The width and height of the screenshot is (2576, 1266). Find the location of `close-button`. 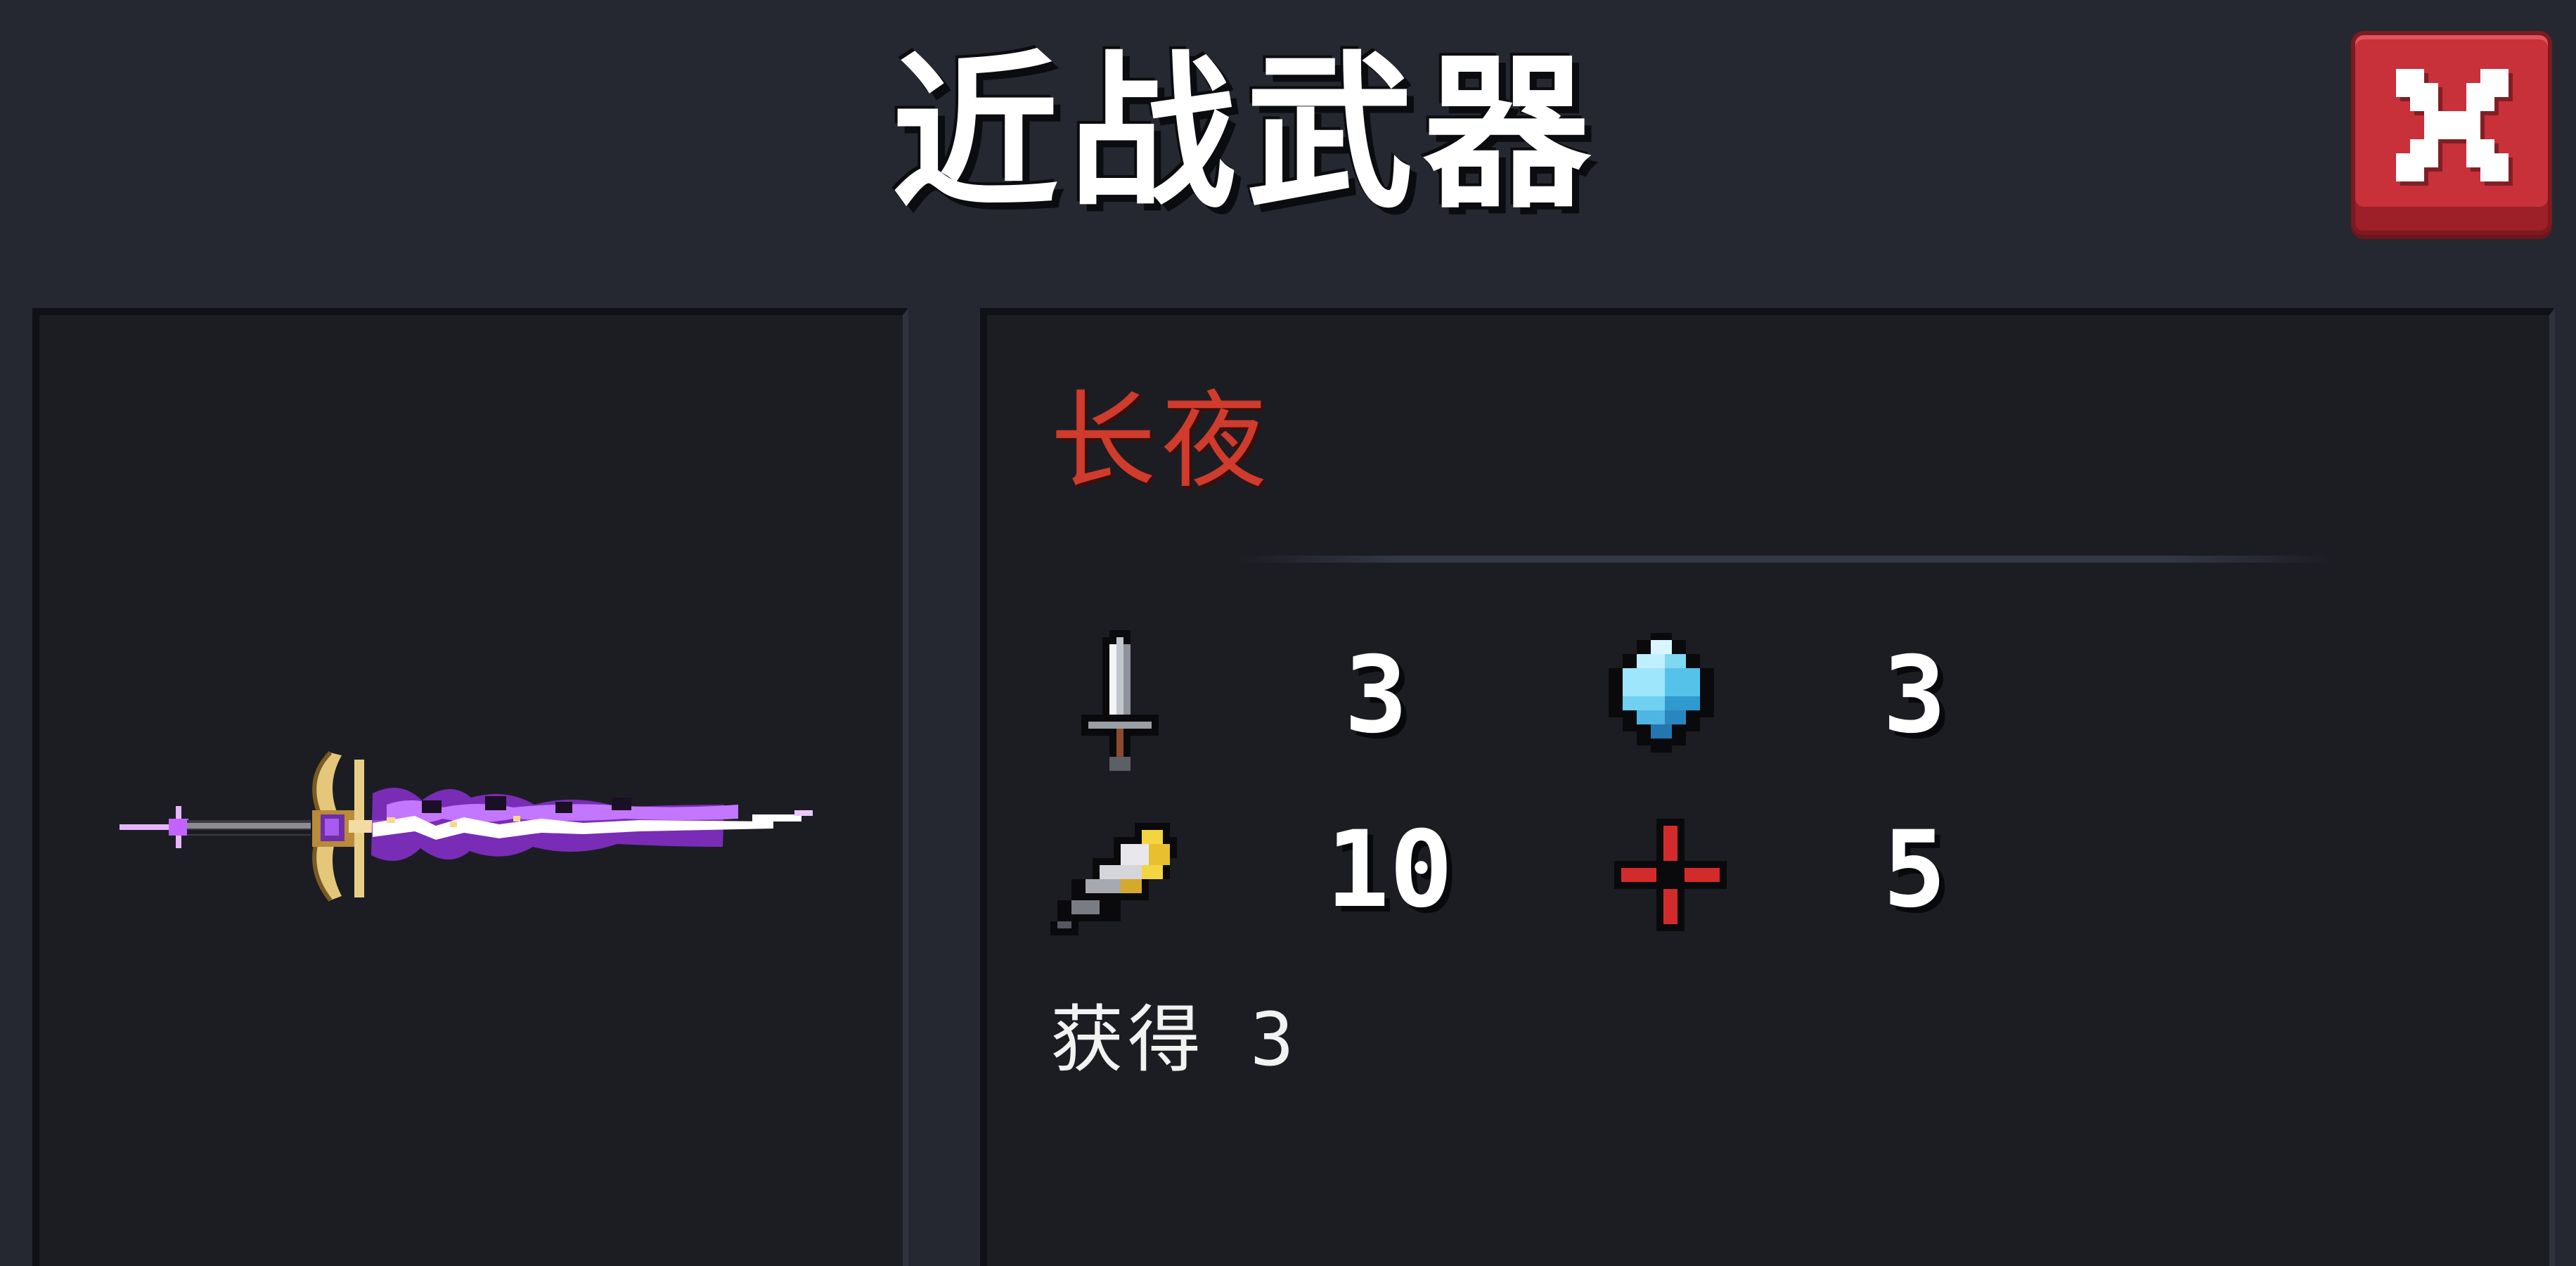

close-button is located at coordinates (2451, 133).